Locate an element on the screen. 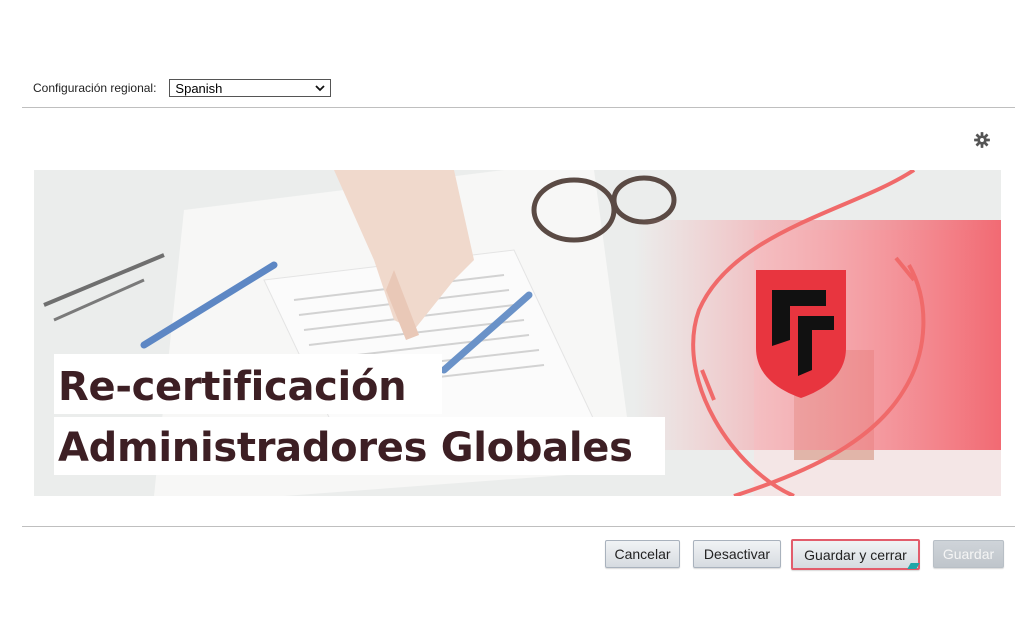  save-and-close-button: Guardar y cerrar is located at coordinates (855, 554).